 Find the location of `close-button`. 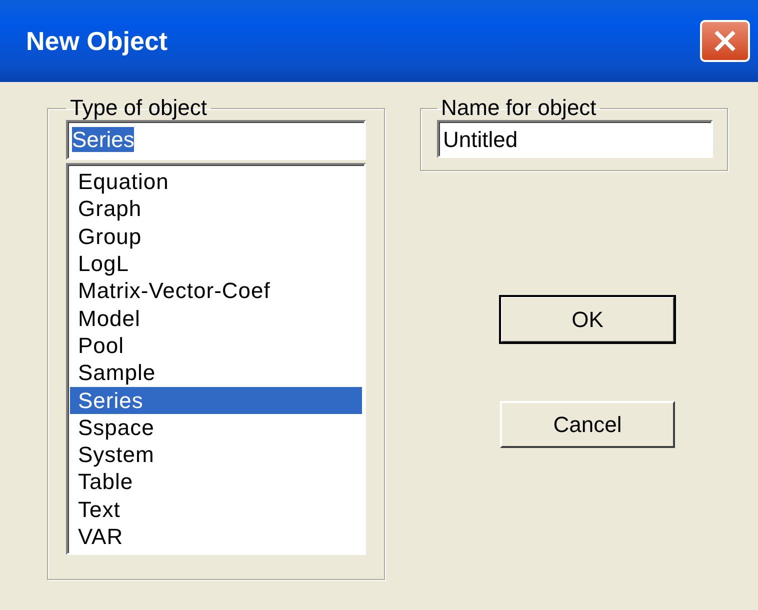

close-button is located at coordinates (725, 41).